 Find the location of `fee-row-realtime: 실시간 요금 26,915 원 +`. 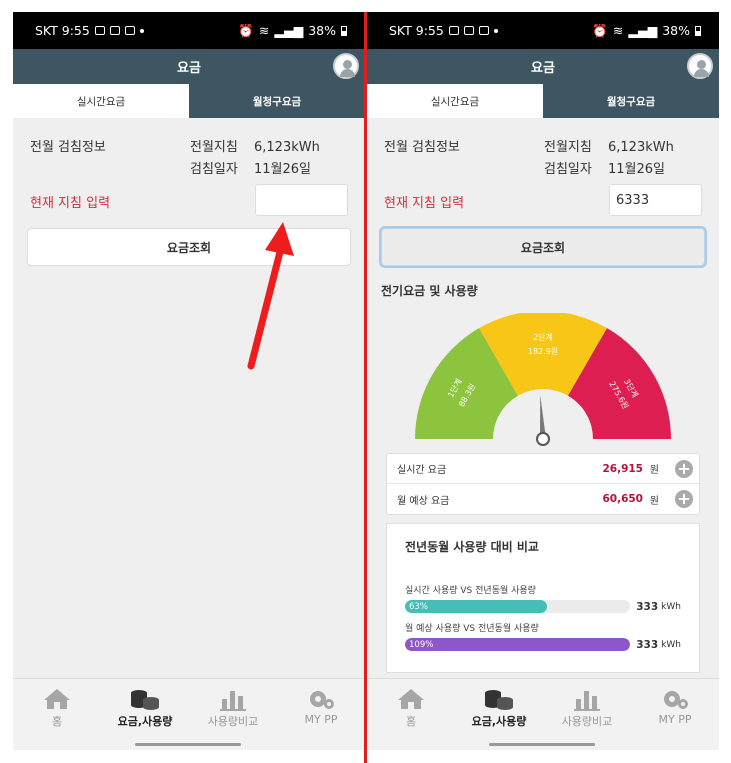

fee-row-realtime: 실시간 요금 26,915 원 + is located at coordinates (543, 469).